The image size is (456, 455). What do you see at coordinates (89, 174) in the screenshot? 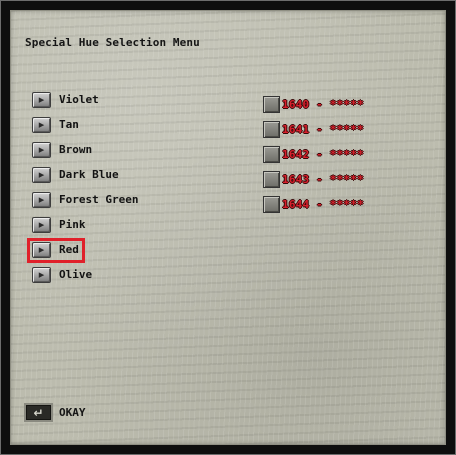
I see `hue-item-label: Dark Blue` at bounding box center [89, 174].